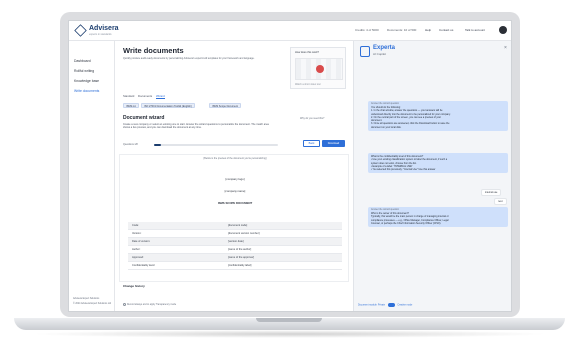 The height and width of the screenshot is (356, 579). Describe the element at coordinates (238, 225) in the screenshot. I see `table-cell-value: [document code]` at that location.